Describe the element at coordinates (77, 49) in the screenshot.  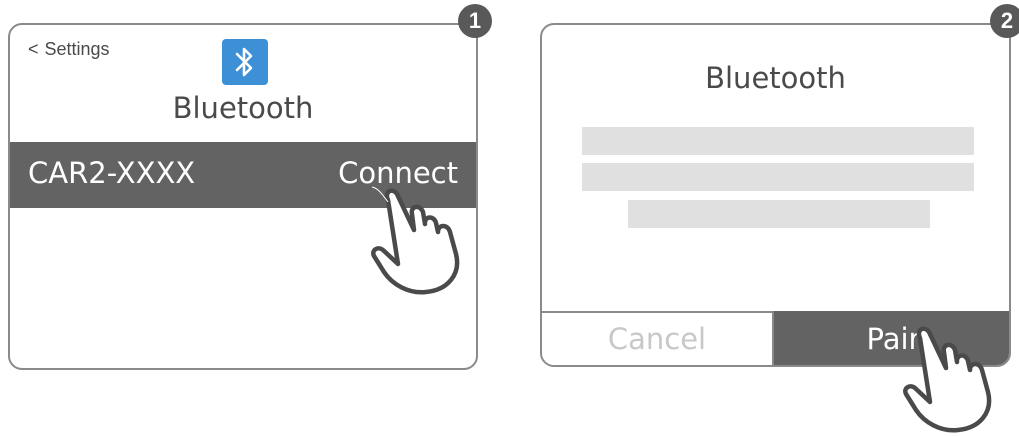
I see `back-label: Settings` at that location.